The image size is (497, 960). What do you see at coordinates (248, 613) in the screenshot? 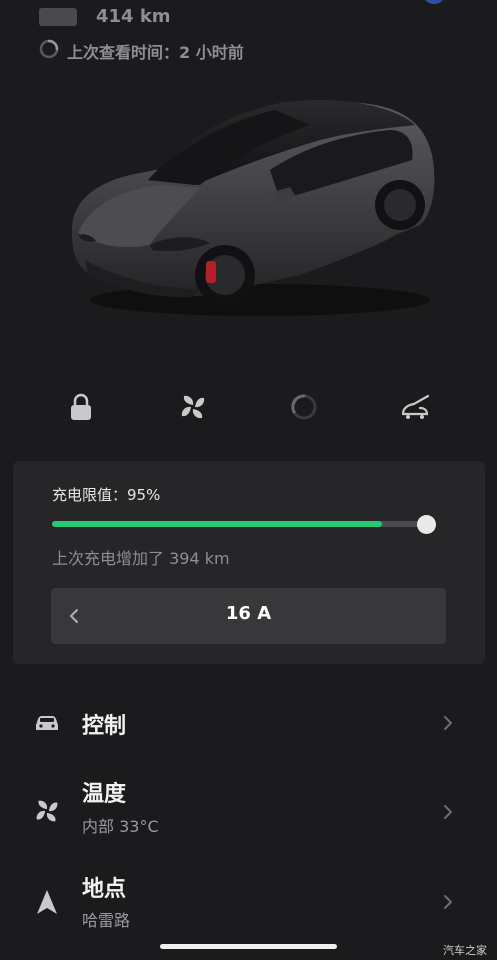
I see `charge-current-value: 16 A` at bounding box center [248, 613].